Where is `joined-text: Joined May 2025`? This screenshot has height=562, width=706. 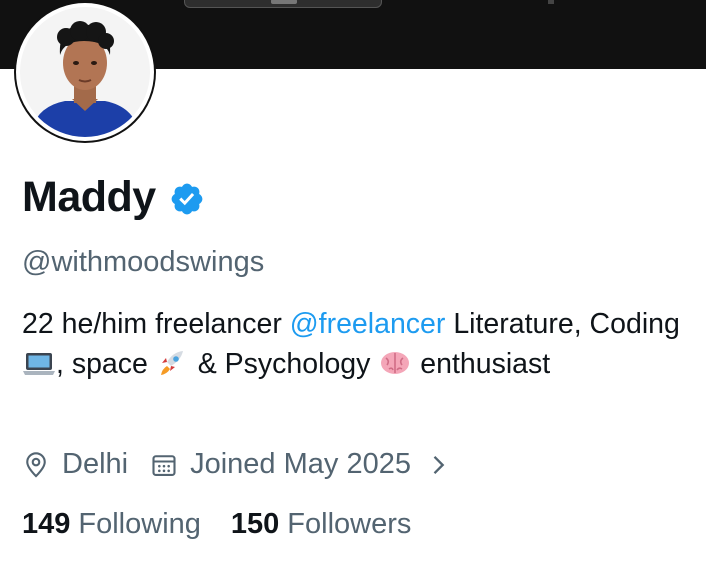 joined-text: Joined May 2025 is located at coordinates (300, 464).